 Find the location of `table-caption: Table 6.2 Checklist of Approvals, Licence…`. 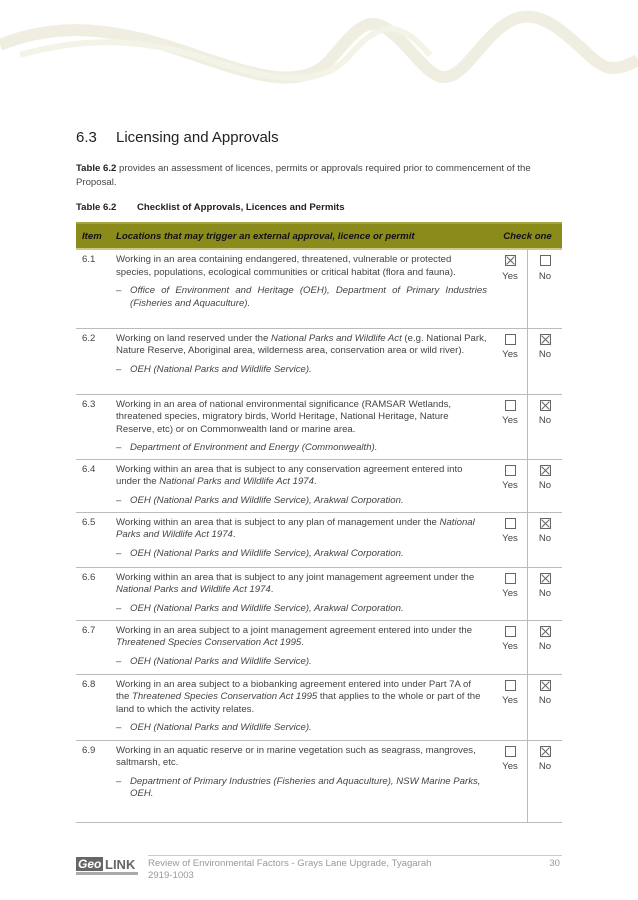

table-caption: Table 6.2 Checklist of Approvals, Licence… is located at coordinates (210, 207).